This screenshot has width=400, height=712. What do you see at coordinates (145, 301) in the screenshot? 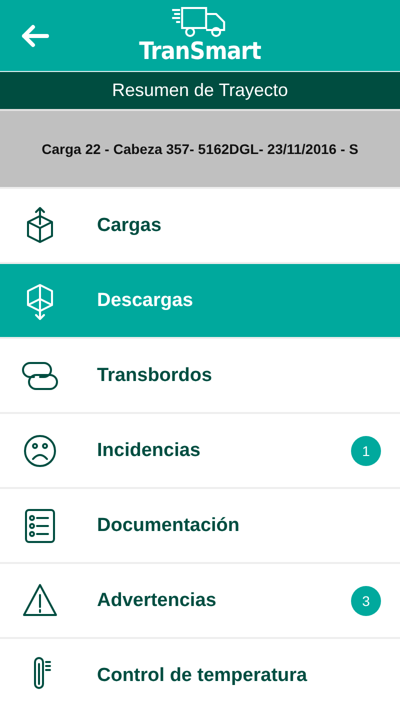
I see `menu-label: Descargas` at bounding box center [145, 301].